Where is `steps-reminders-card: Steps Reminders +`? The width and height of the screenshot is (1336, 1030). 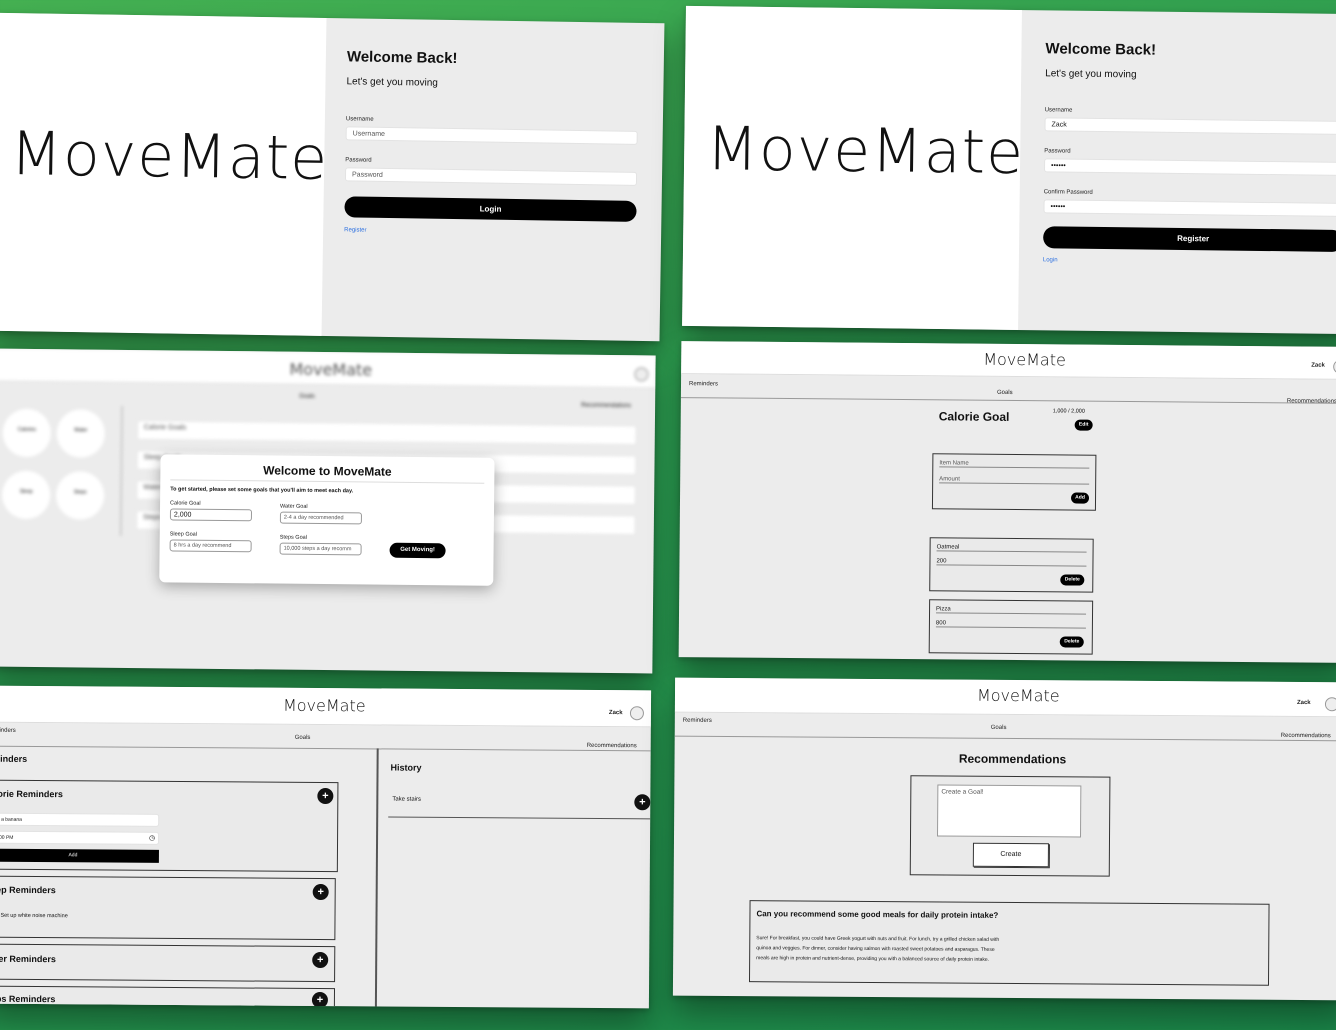 steps-reminders-card: Steps Reminders + is located at coordinates (168, 997).